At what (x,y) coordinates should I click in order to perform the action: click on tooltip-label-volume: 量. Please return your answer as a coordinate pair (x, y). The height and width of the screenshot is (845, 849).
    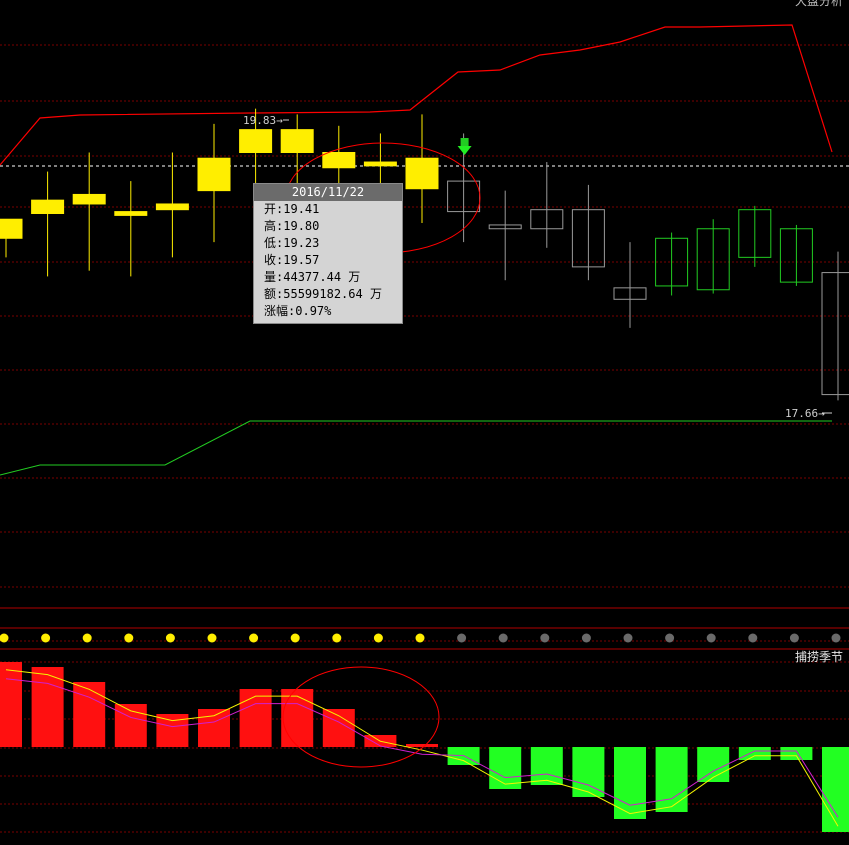
    Looking at the image, I should click on (270, 277).